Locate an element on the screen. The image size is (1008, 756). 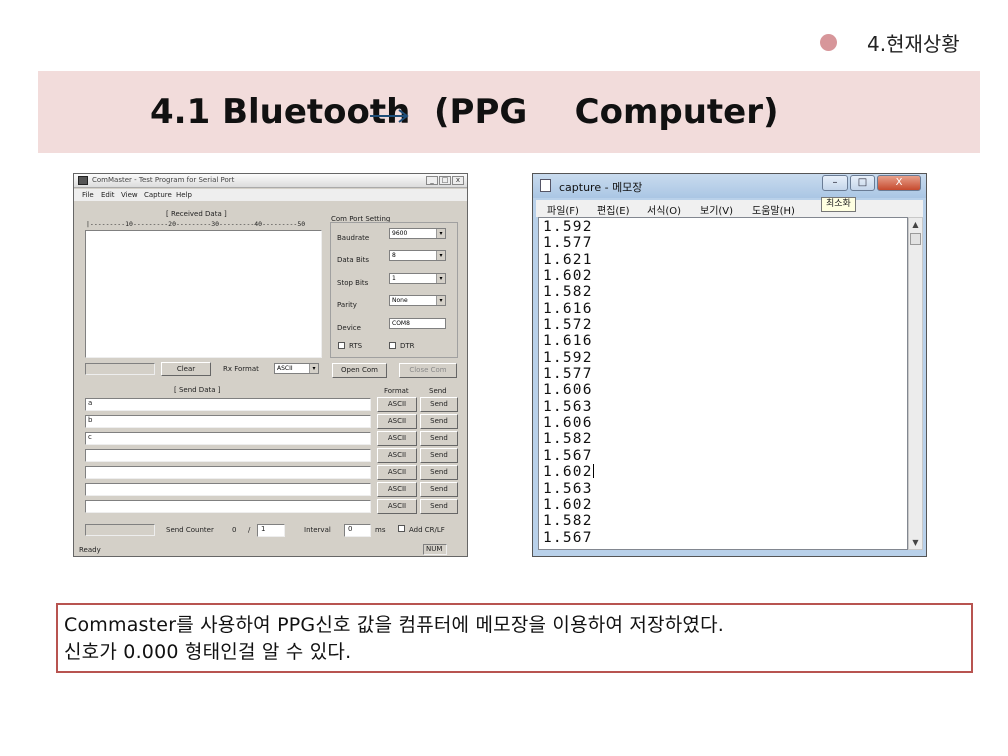
notepad-icon is located at coordinates (545, 185).